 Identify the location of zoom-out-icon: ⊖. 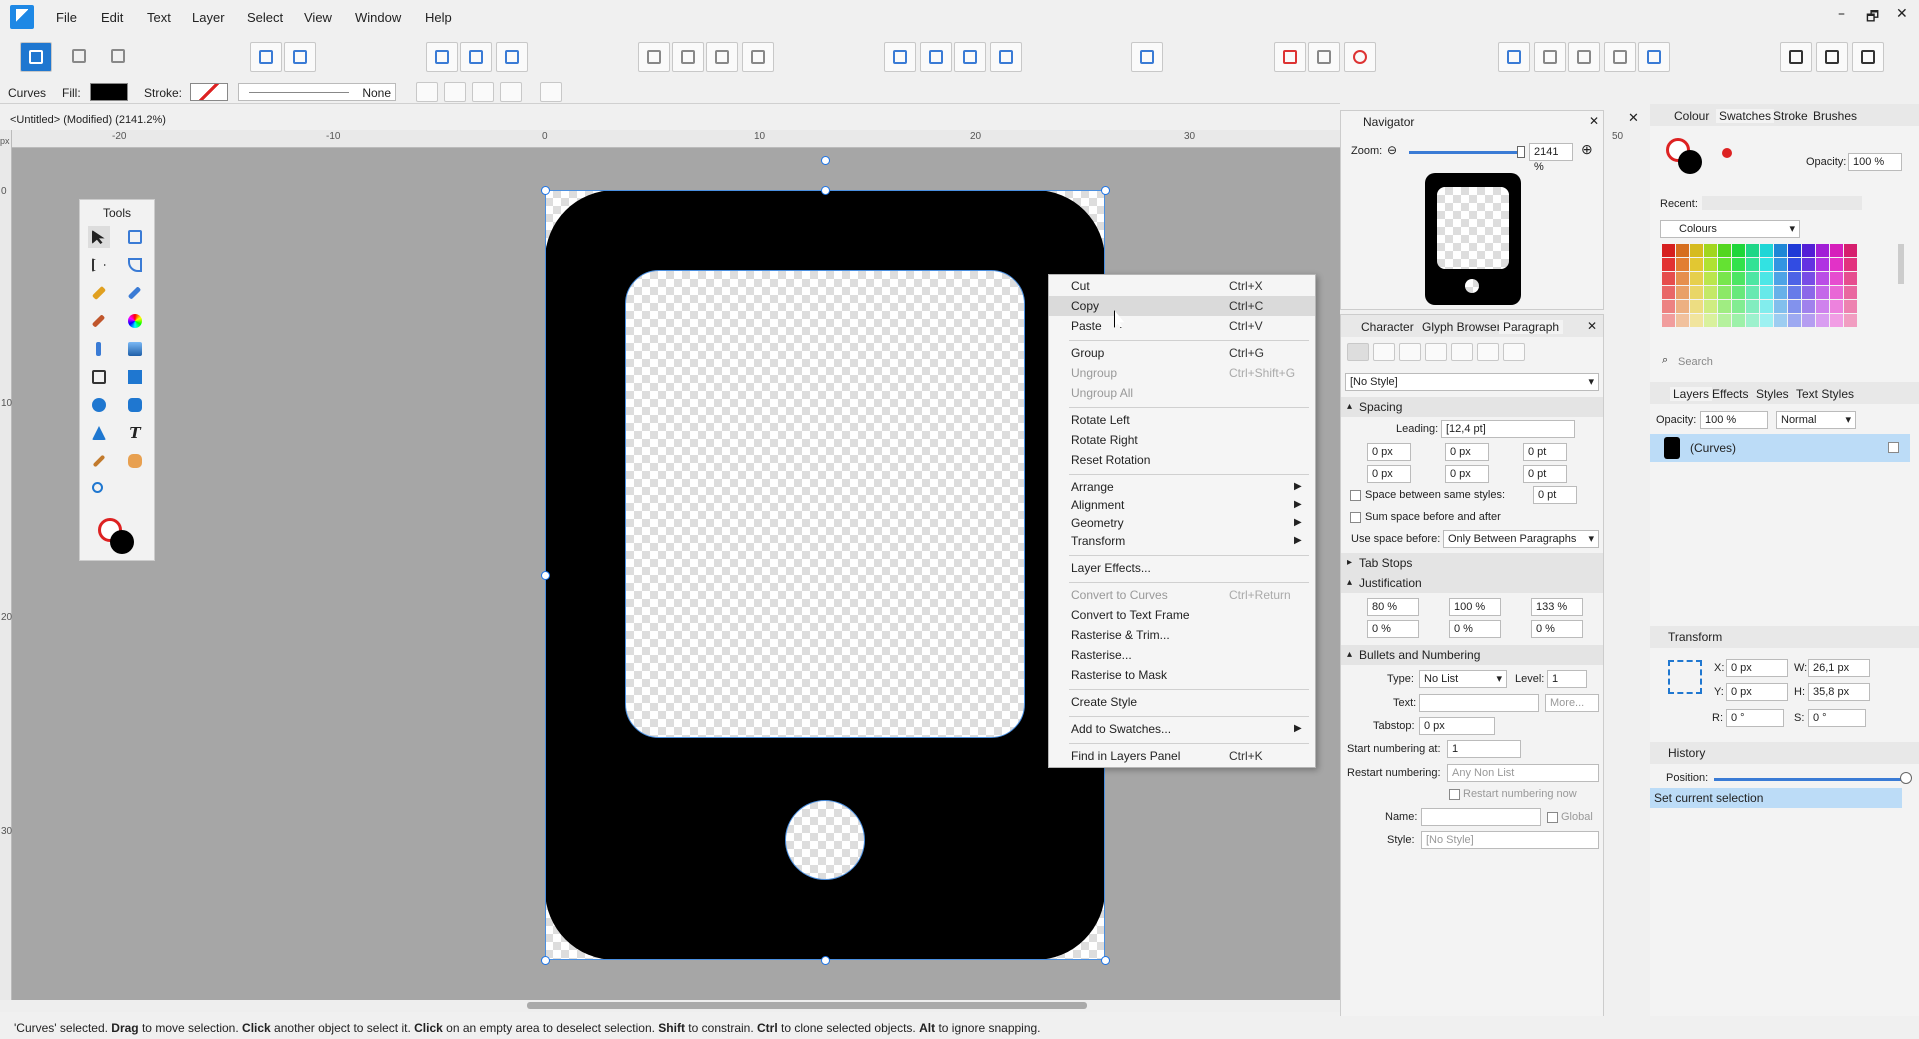
(1392, 150).